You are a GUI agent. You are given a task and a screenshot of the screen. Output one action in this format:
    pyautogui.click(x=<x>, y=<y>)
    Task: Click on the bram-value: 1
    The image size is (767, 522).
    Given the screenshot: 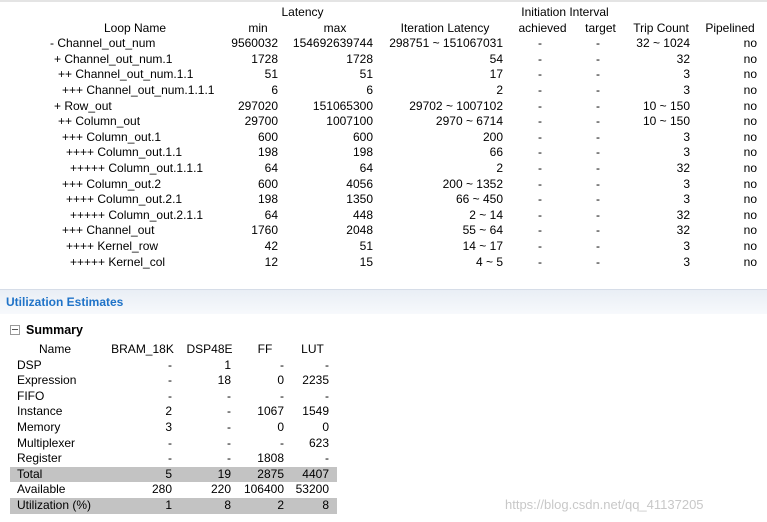 What is the action you would take?
    pyautogui.click(x=168, y=505)
    